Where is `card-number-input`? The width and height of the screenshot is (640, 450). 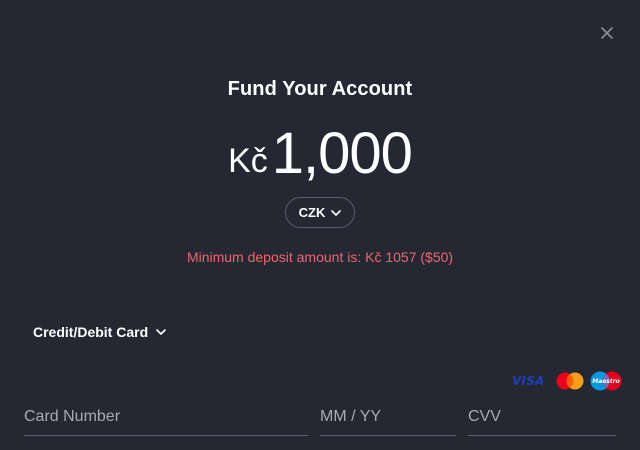 card-number-input is located at coordinates (166, 416).